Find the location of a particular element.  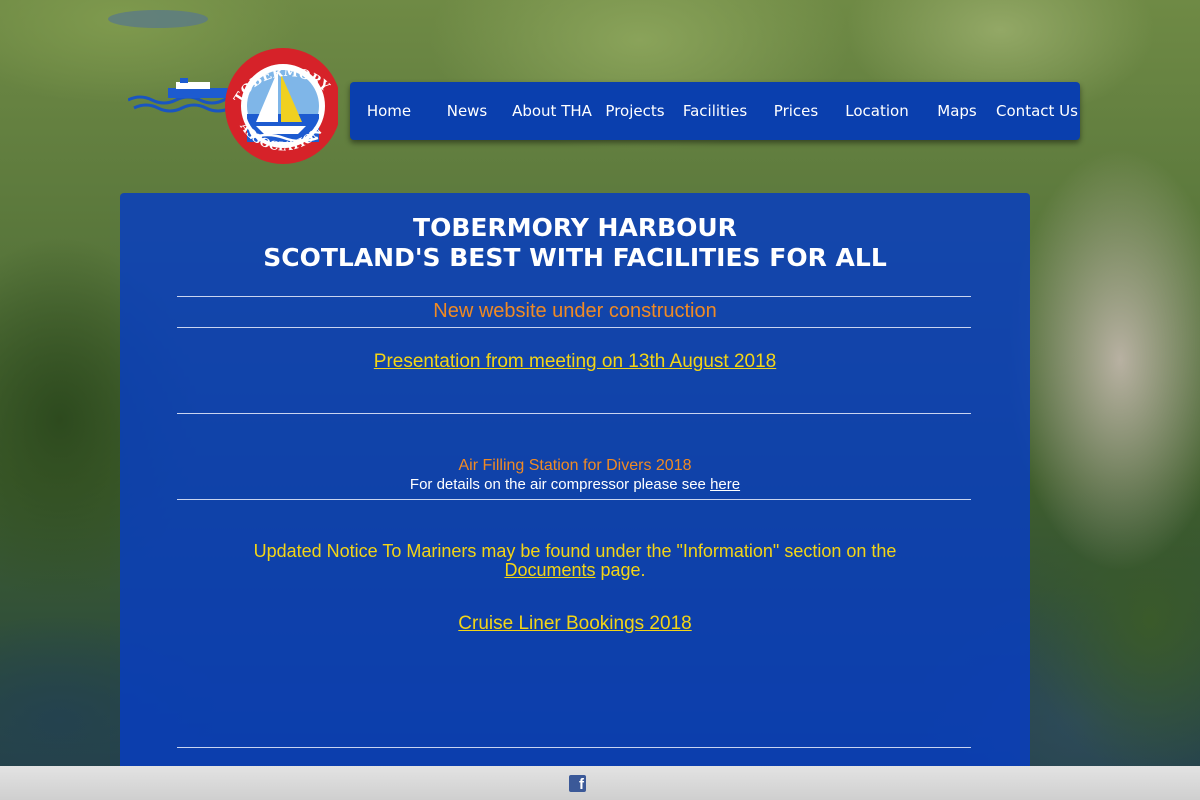

air-station-heading: Air Filling Station for Divers 2018 is located at coordinates (575, 465).